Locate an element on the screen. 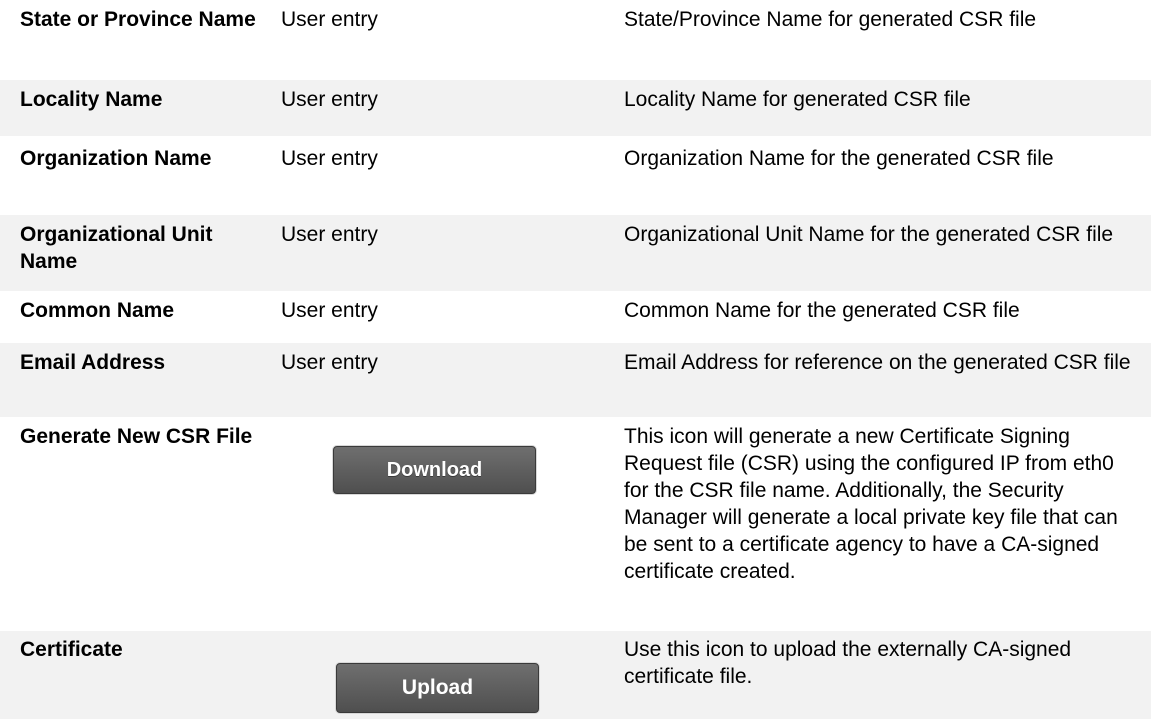 This screenshot has height=719, width=1151. field-name: Organizational Unit Name is located at coordinates (116, 248).